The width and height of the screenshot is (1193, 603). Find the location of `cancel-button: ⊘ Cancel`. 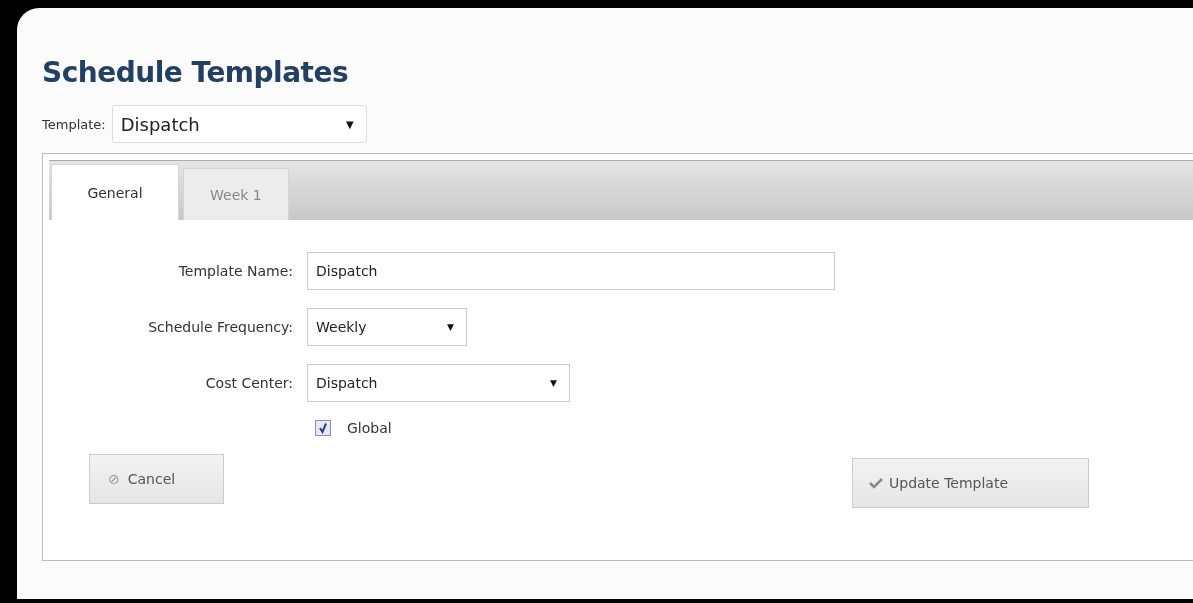

cancel-button: ⊘ Cancel is located at coordinates (156, 479).